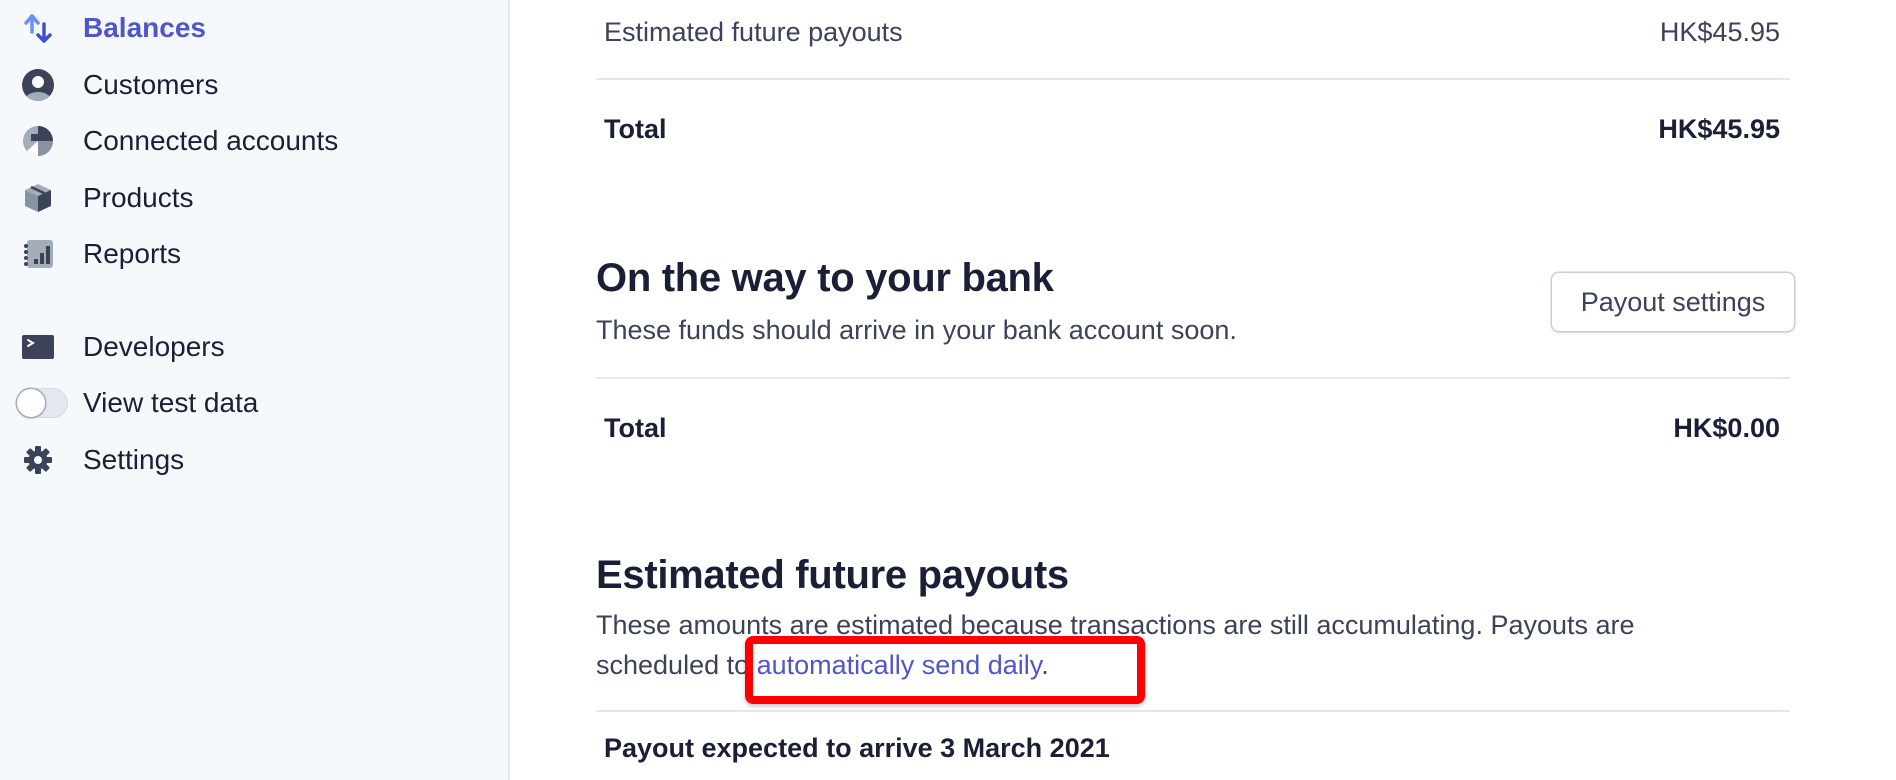 This screenshot has height=780, width=1896. I want to click on sidebar-item-view-test-data: View test data, so click(250, 403).